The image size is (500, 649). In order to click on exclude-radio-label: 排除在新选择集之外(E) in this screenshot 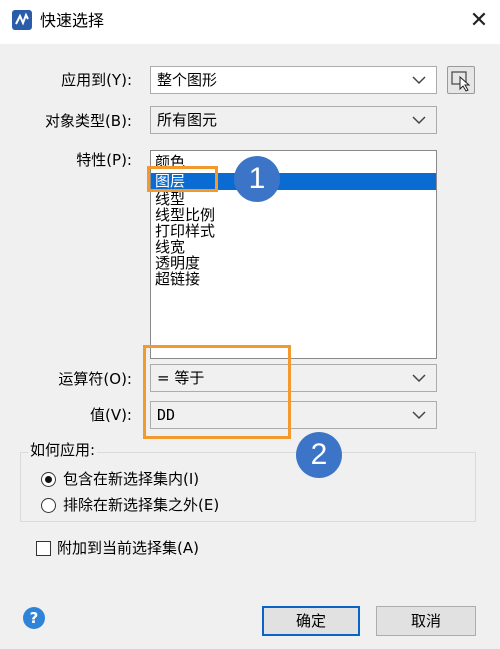, I will do `click(141, 505)`.